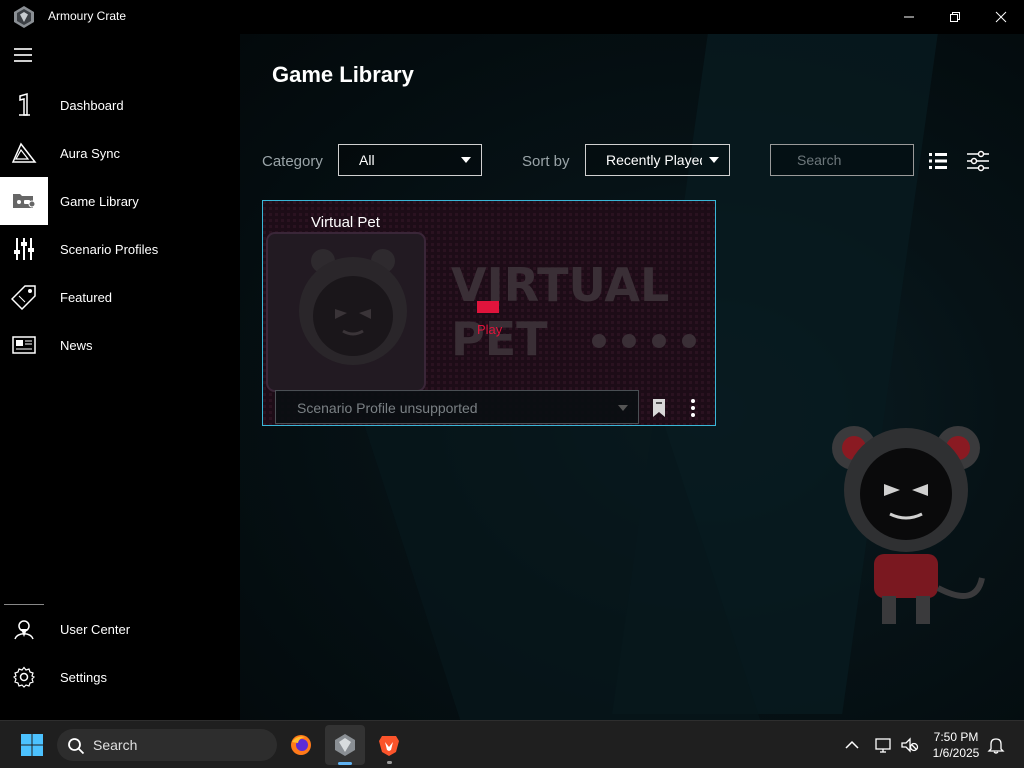  Describe the element at coordinates (499, 339) in the screenshot. I see `svg-text: PET` at that location.